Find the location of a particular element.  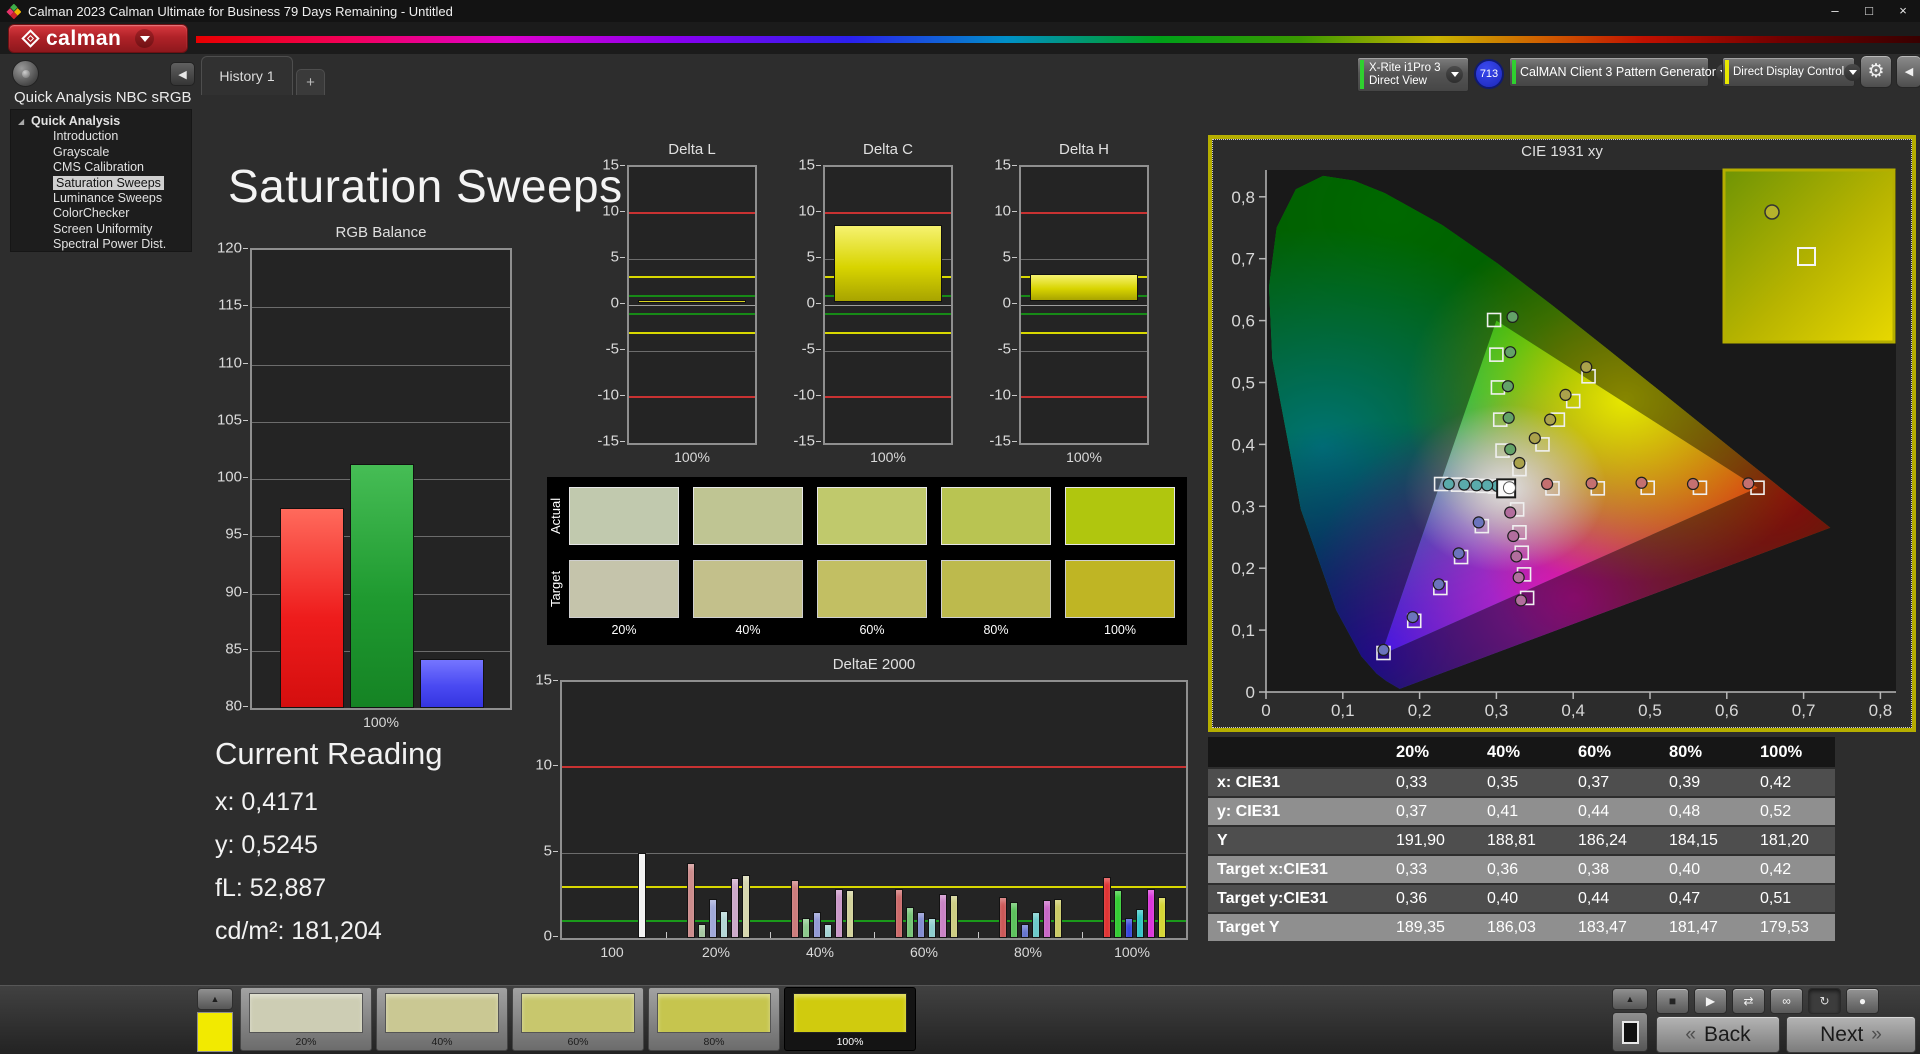

skip-button: ⇄ is located at coordinates (1748, 1001).